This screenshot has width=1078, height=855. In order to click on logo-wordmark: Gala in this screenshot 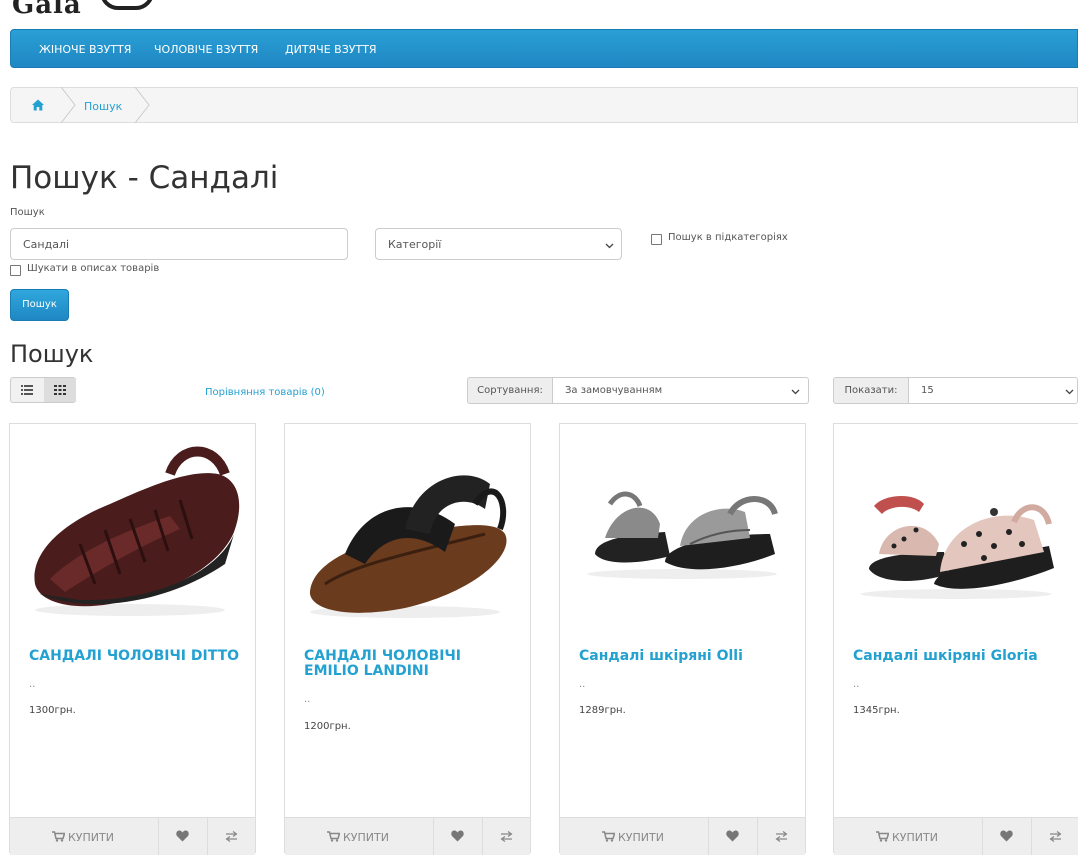, I will do `click(47, 9)`.